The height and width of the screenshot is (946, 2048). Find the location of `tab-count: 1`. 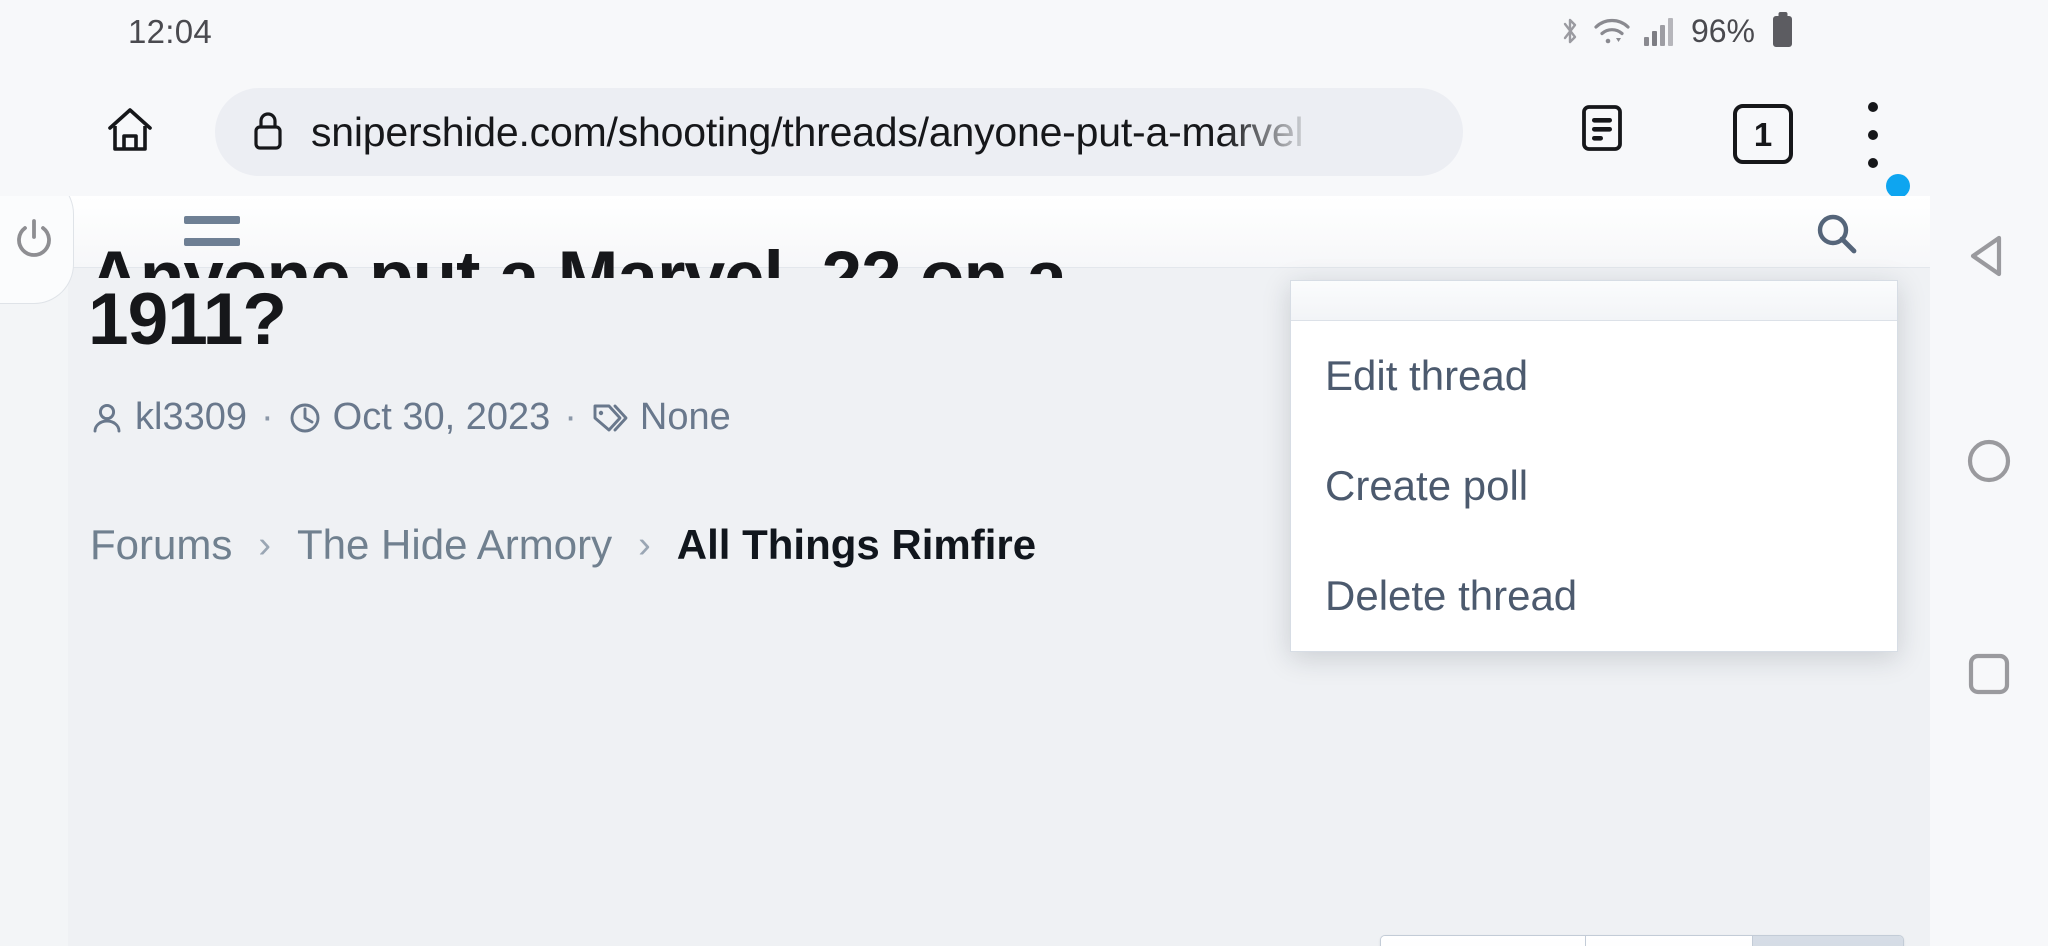

tab-count: 1 is located at coordinates (1763, 134).